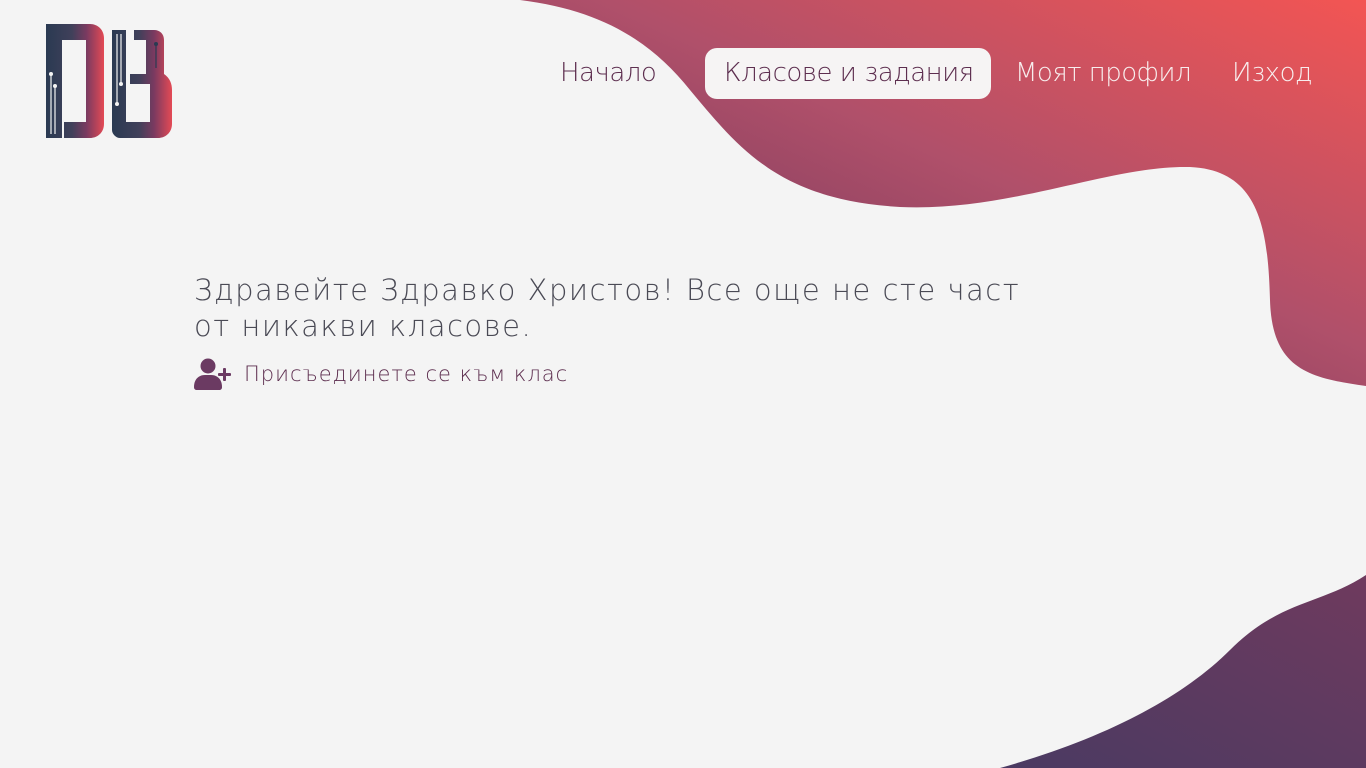 This screenshot has width=1366, height=768. Describe the element at coordinates (848, 73) in the screenshot. I see `nav-item-classes-and-assignments: Класове и задания` at that location.